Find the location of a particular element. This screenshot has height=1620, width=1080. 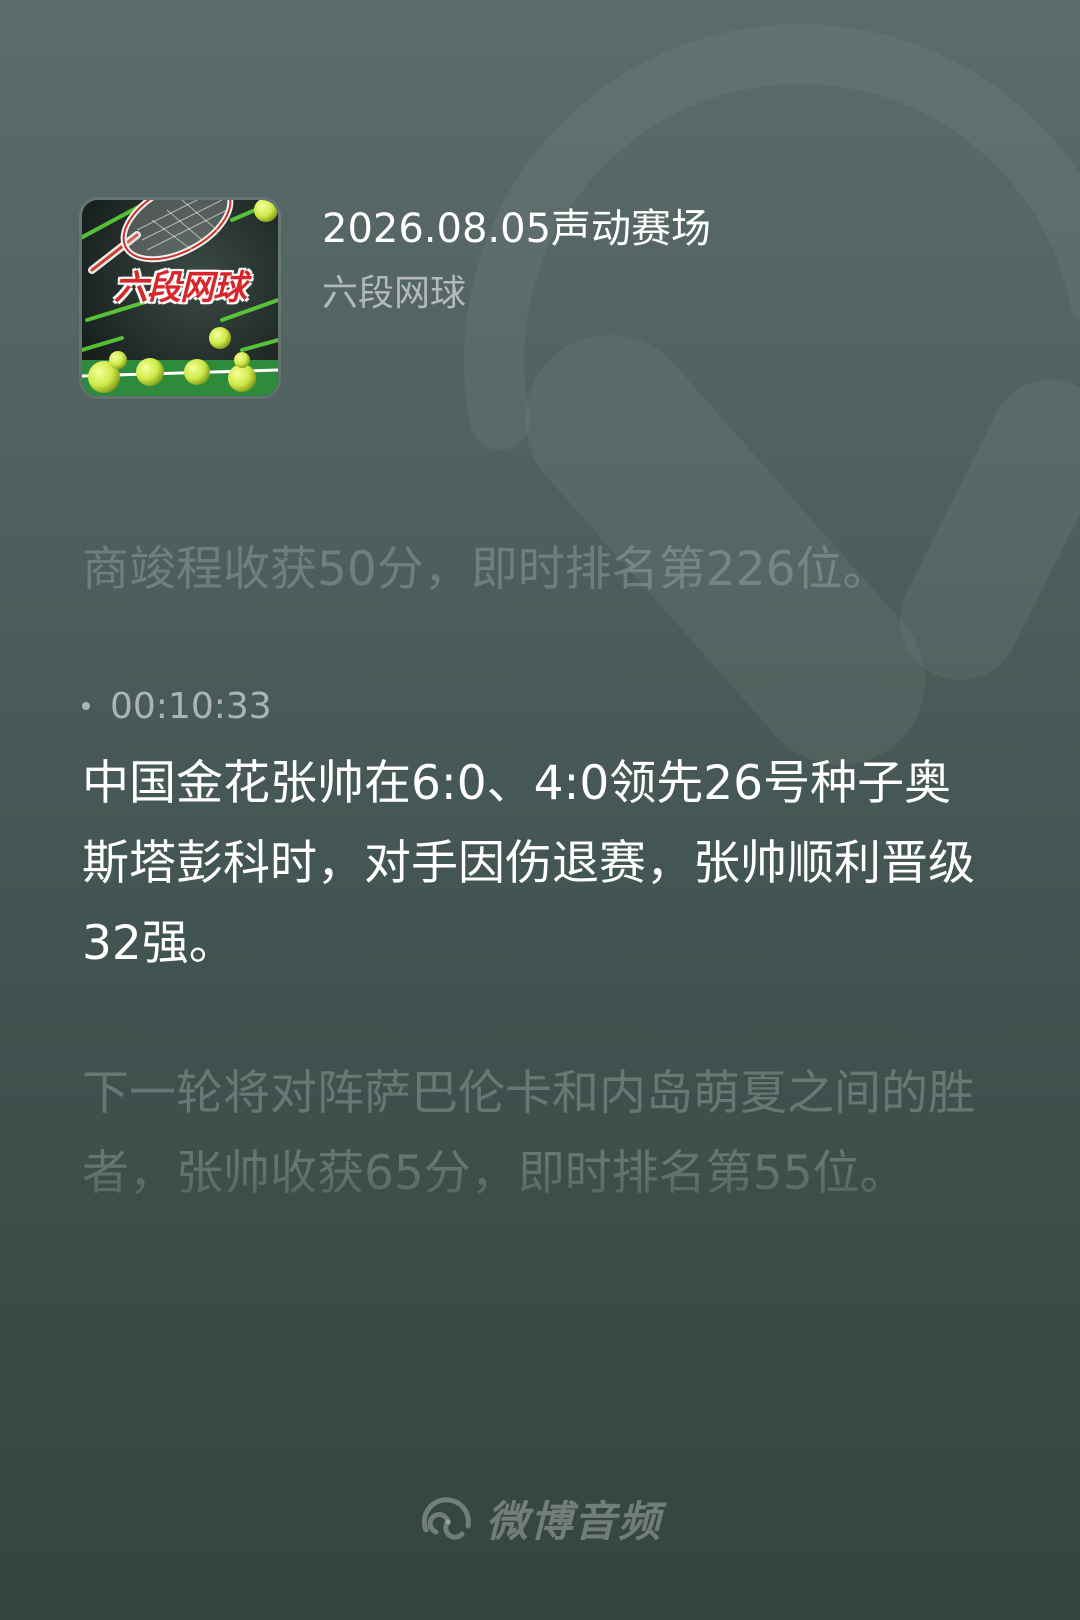

transcript-paragraph-previous: 商竣程收获50分，即时排名第226位。 is located at coordinates (540, 570).